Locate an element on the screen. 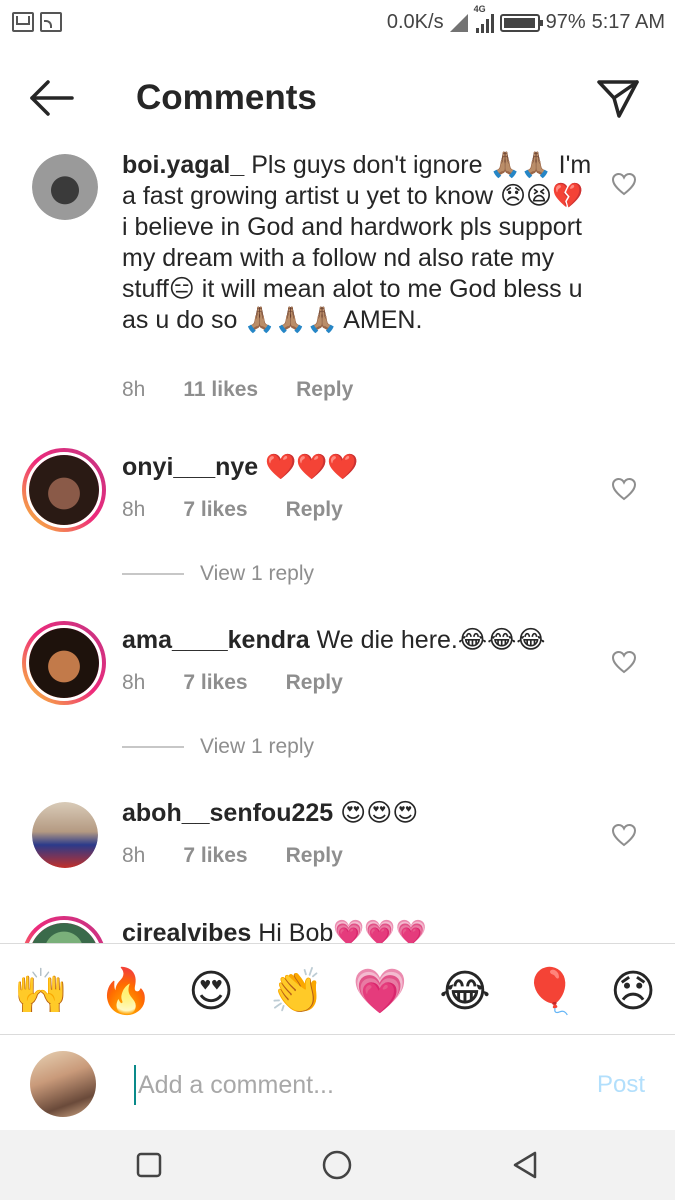 The height and width of the screenshot is (1200, 675). battery-fill is located at coordinates (519, 22).